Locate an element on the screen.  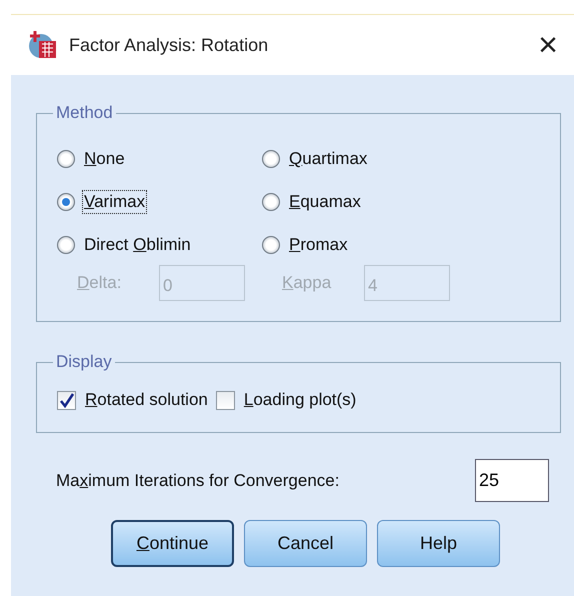
window-title: Factor Analysis: Rotation is located at coordinates (169, 45).